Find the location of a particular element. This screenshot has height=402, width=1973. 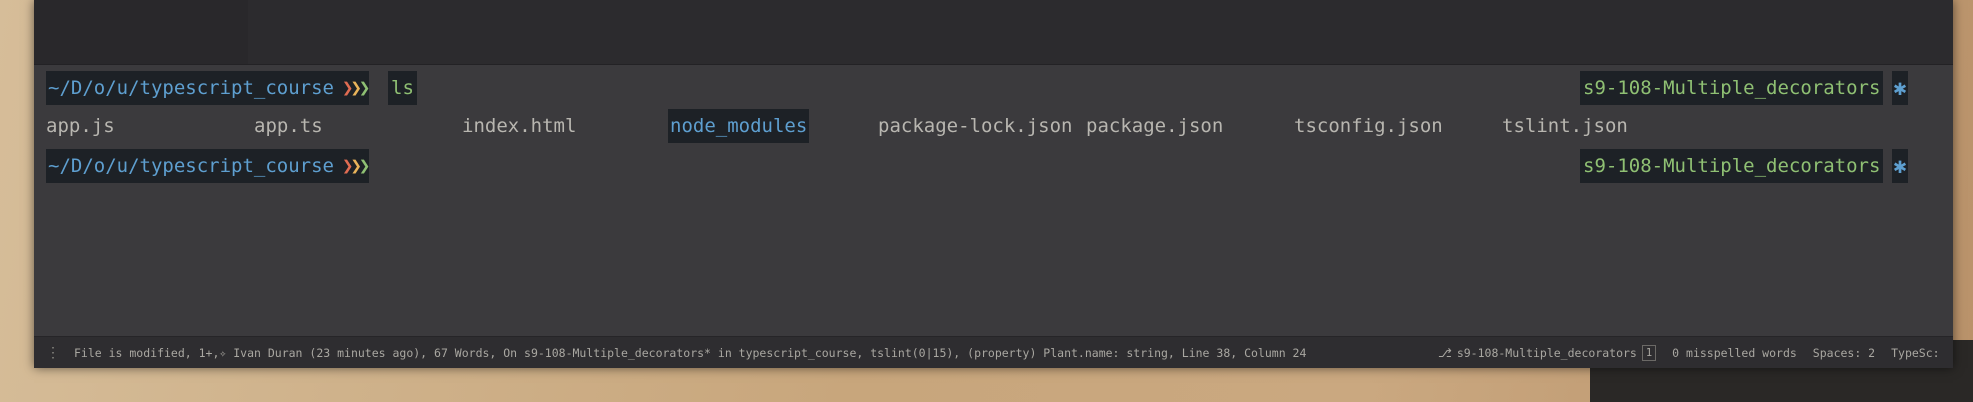

drag-handle-icon: ⋮ is located at coordinates (53, 353).